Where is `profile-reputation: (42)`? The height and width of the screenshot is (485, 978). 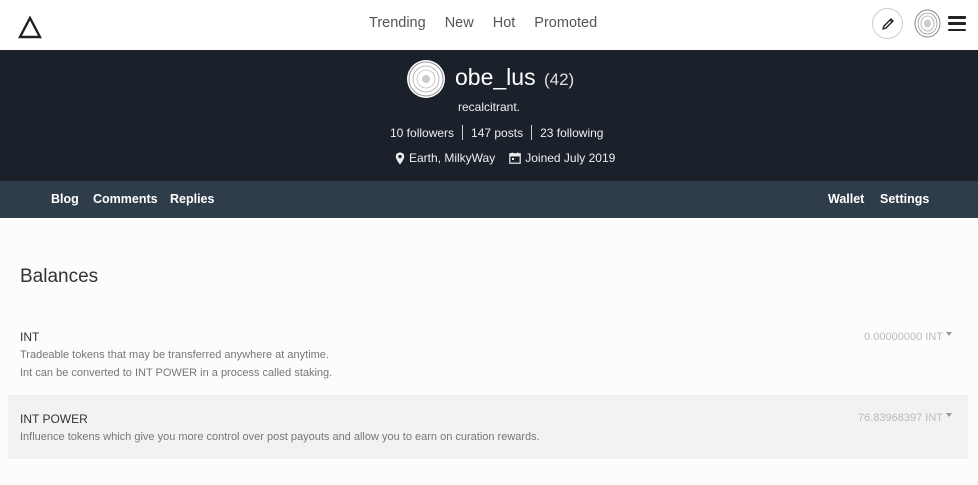
profile-reputation: (42) is located at coordinates (559, 79).